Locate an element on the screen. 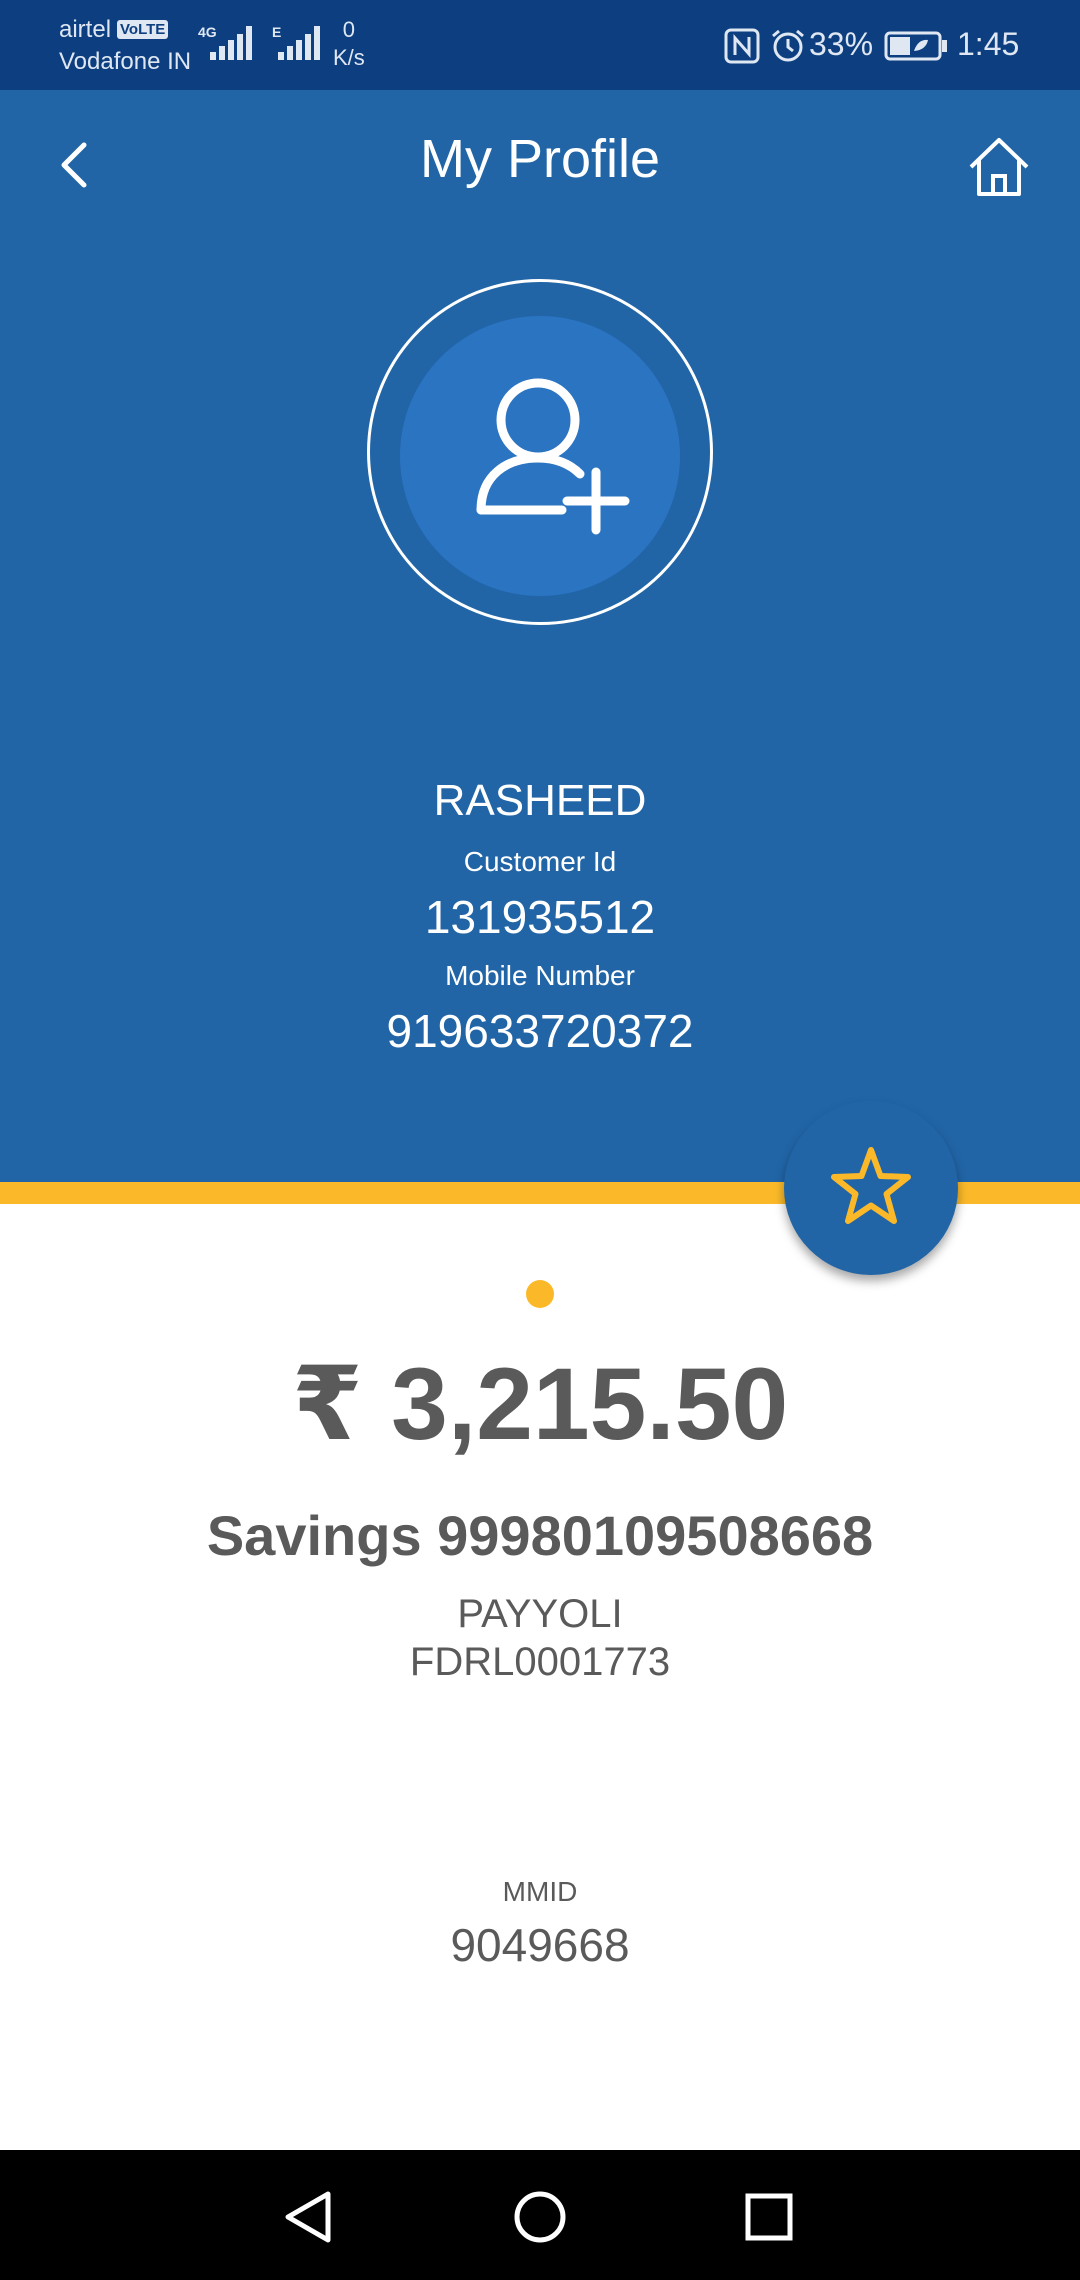  ifsc-code: FDRL0001773 is located at coordinates (540, 1662).